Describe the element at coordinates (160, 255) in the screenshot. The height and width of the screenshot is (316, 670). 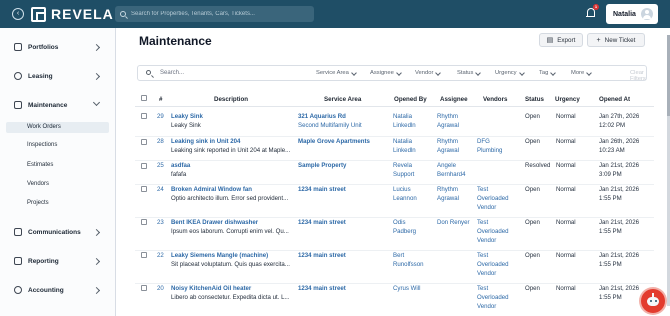
I see `ticket-id: 22` at that location.